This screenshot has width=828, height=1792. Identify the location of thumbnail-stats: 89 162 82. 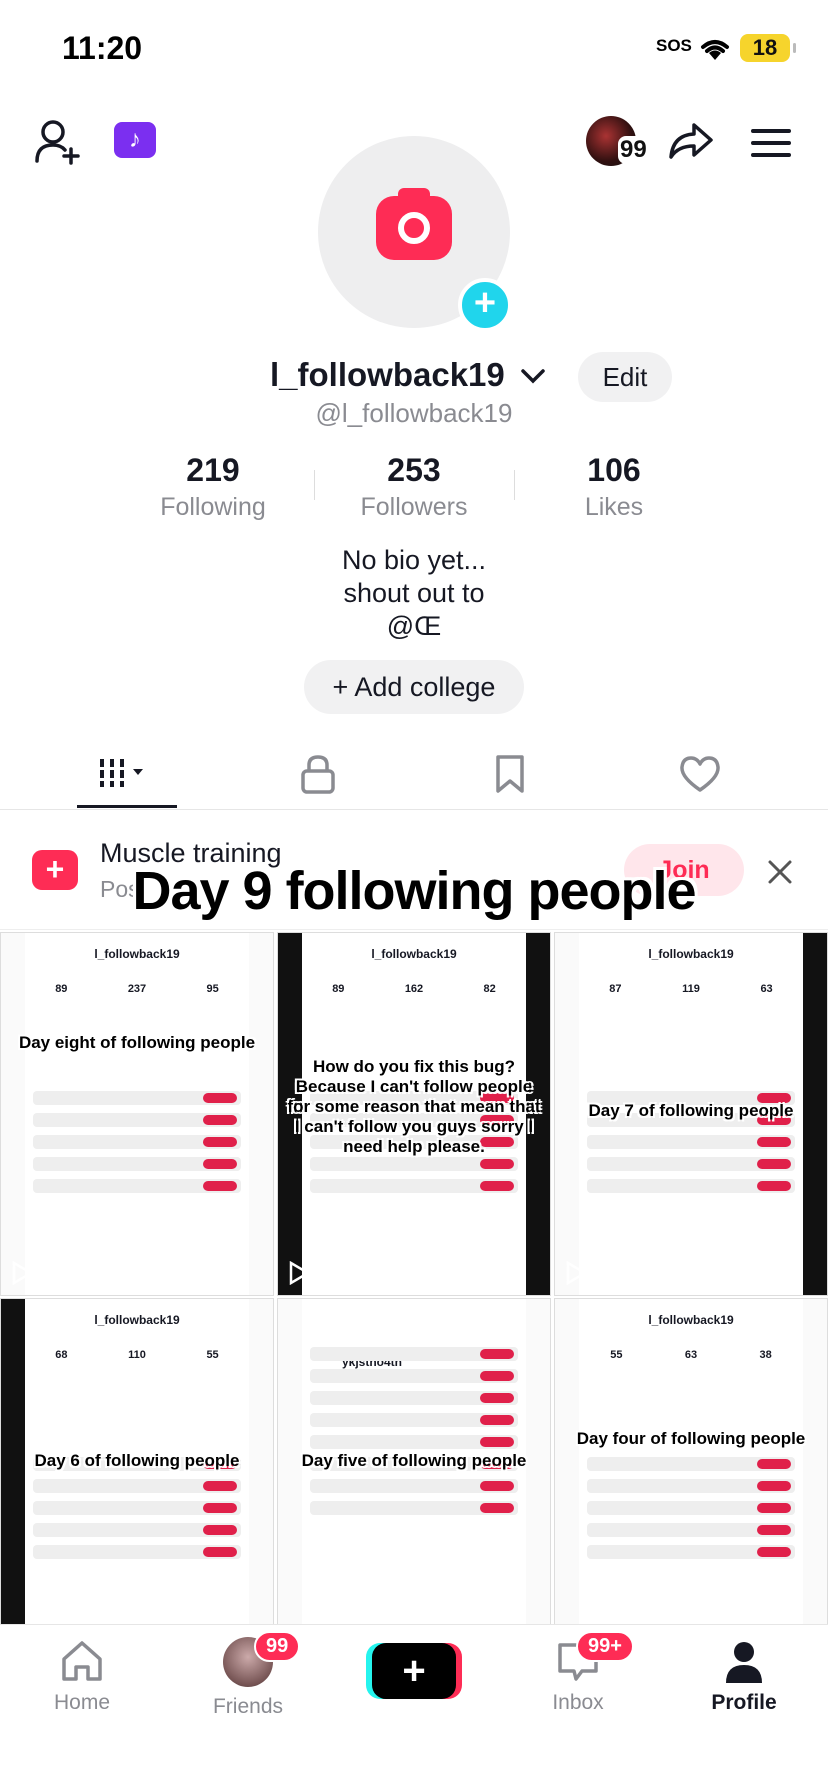
(414, 989).